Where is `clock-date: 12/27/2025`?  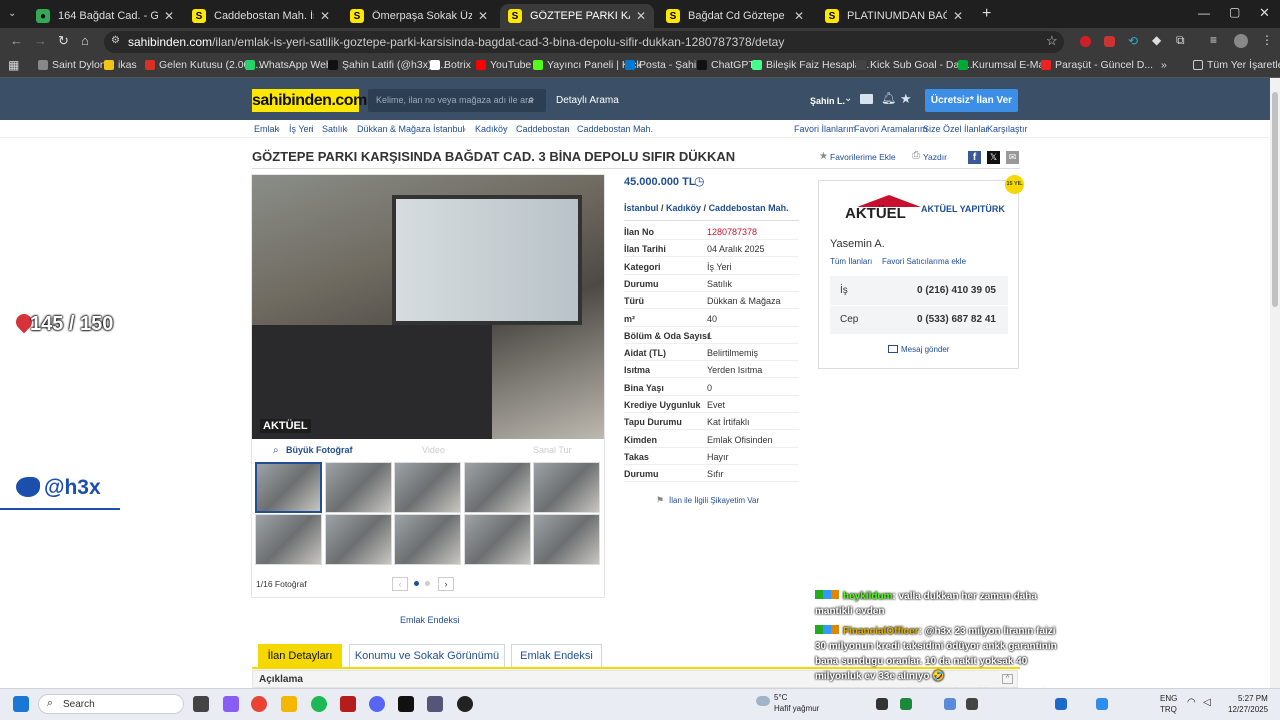
clock-date: 12/27/2025 is located at coordinates (1248, 709).